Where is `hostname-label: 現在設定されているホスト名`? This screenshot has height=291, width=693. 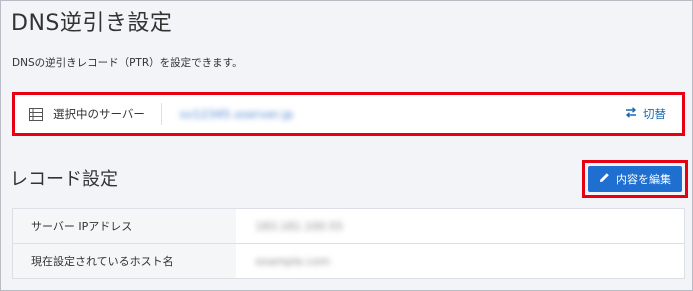 hostname-label: 現在設定されているホスト名 is located at coordinates (124, 261).